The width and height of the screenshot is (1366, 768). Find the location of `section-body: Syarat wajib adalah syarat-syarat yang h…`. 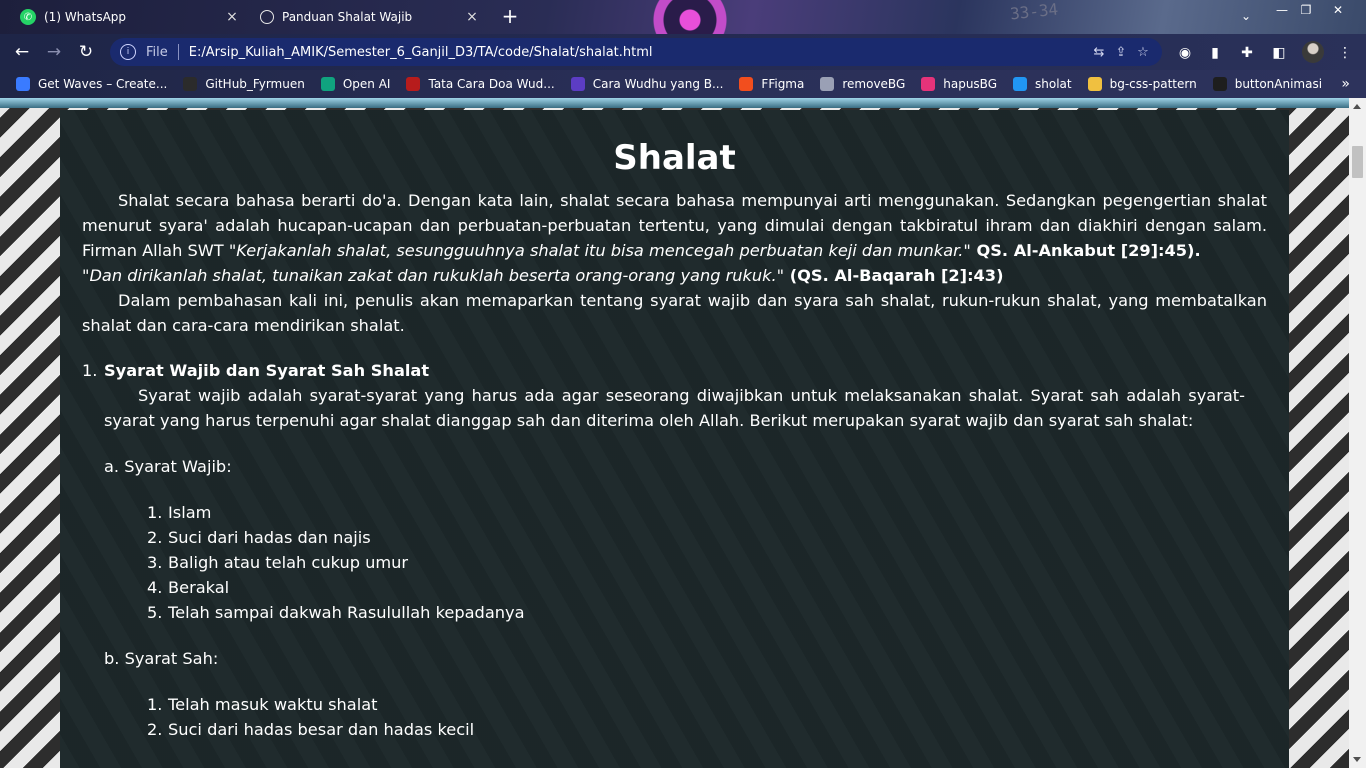

section-body: Syarat wajib adalah syarat-syarat yang h… is located at coordinates (674, 408).